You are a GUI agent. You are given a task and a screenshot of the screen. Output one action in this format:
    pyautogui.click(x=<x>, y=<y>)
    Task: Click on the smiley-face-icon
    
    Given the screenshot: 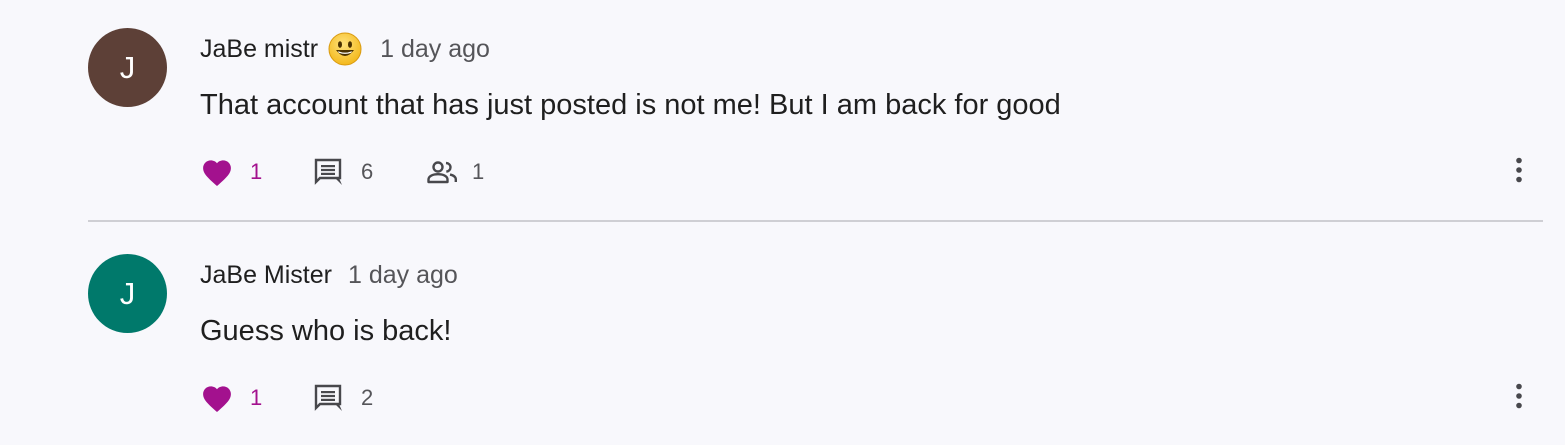 What is the action you would take?
    pyautogui.click(x=345, y=49)
    